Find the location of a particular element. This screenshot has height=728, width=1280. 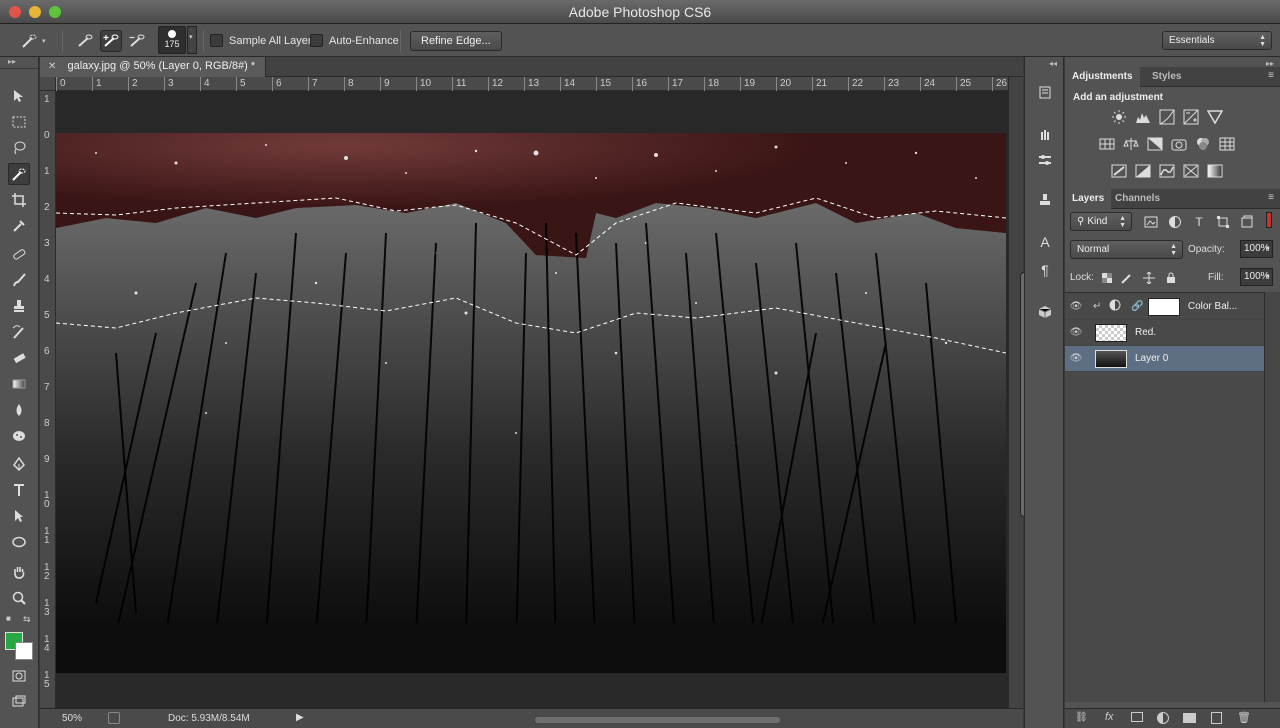

blend-mode-select: Normal ▲ ▼ is located at coordinates (1126, 249).